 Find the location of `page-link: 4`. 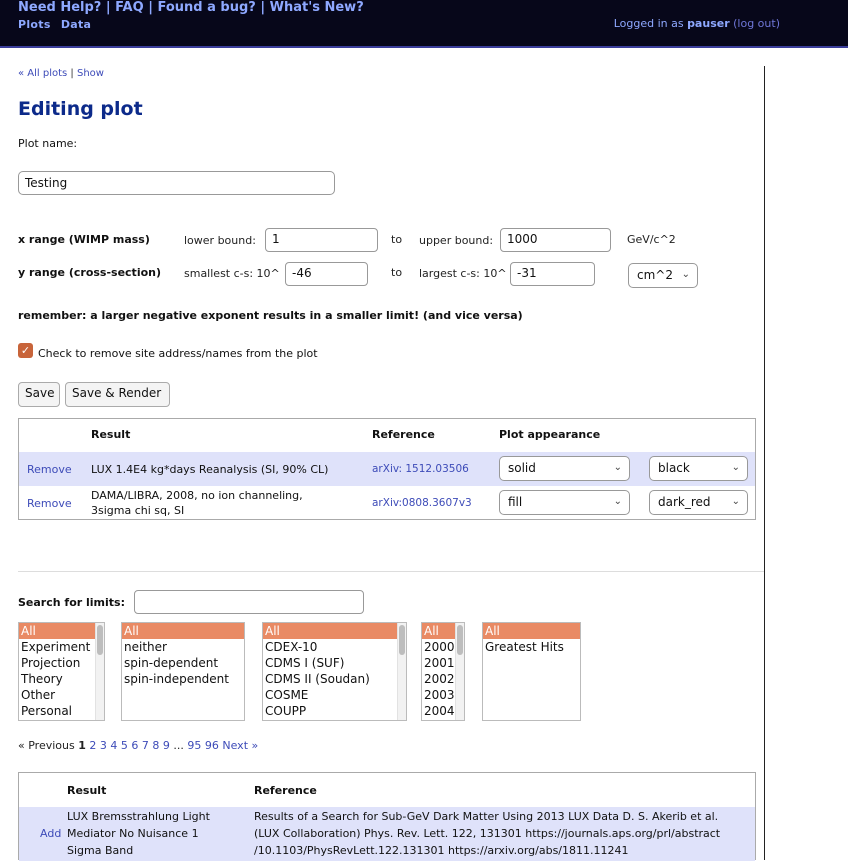

page-link: 4 is located at coordinates (113, 745).